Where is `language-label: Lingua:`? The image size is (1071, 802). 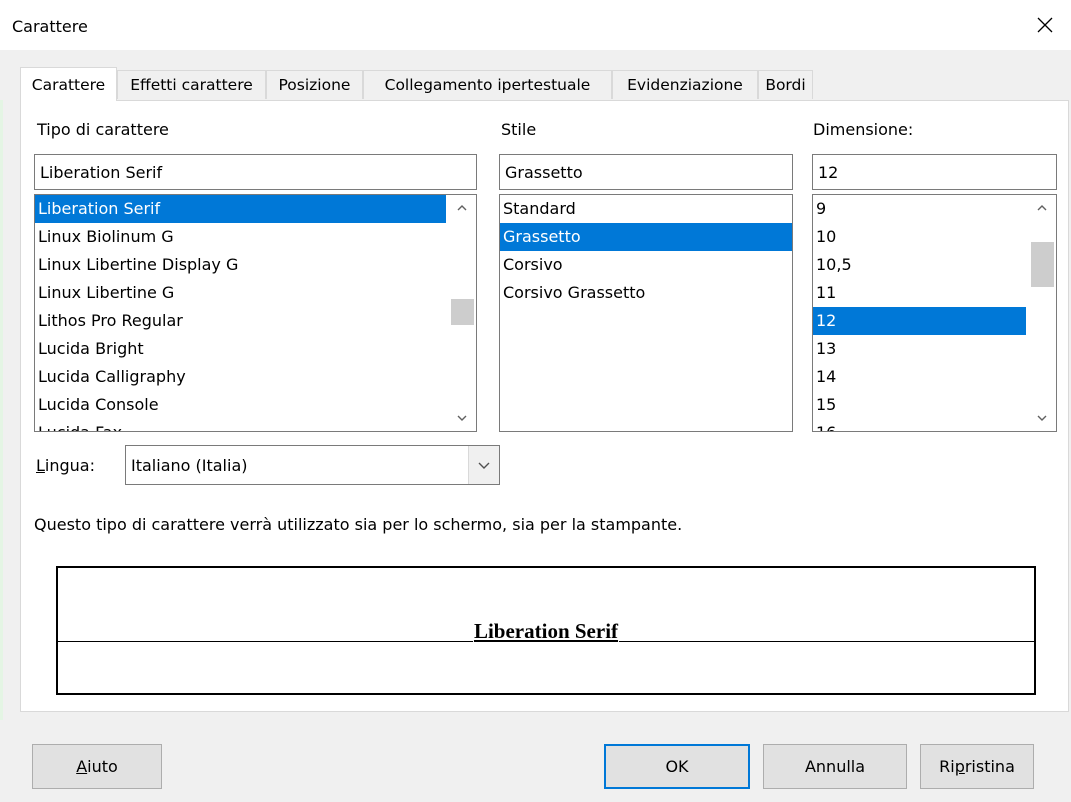 language-label: Lingua: is located at coordinates (65, 465).